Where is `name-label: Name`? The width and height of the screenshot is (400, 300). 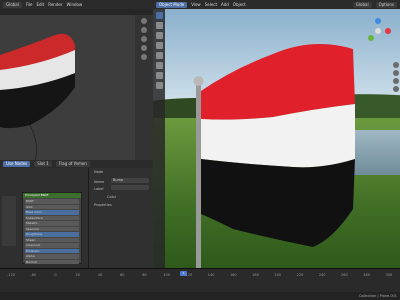
name-label: Name is located at coordinates (99, 182).